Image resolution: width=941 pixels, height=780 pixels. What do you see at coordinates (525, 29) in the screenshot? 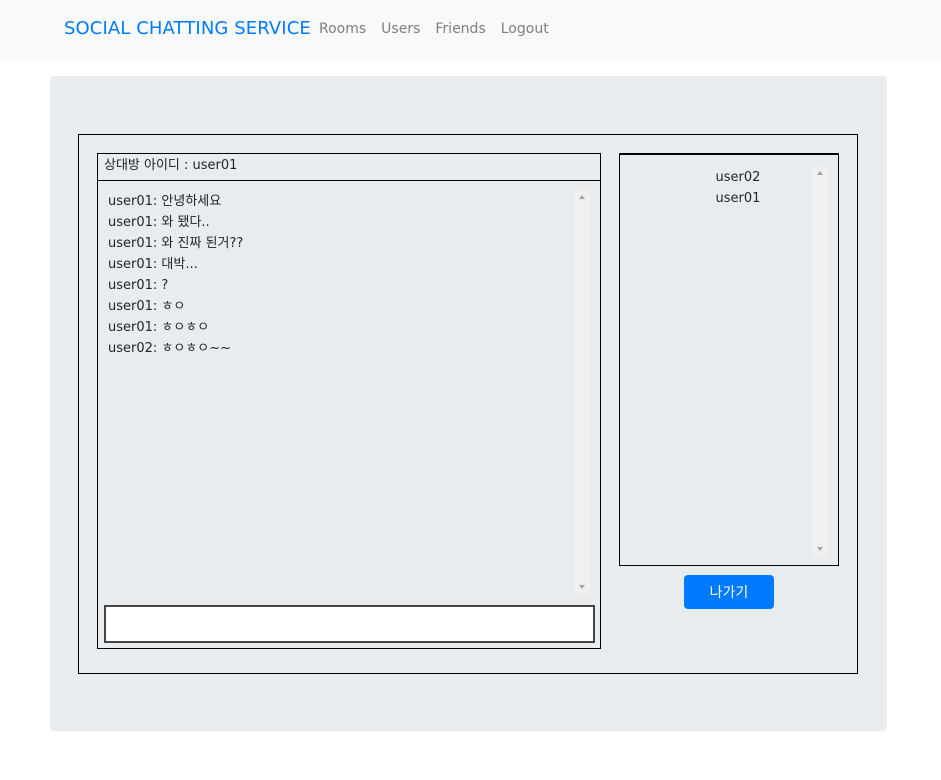
I see `nav-link-logout: Logout` at bounding box center [525, 29].